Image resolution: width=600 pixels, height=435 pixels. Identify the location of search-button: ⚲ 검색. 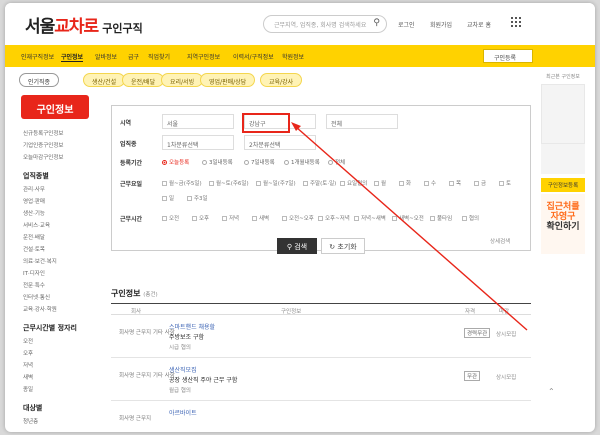
(297, 246).